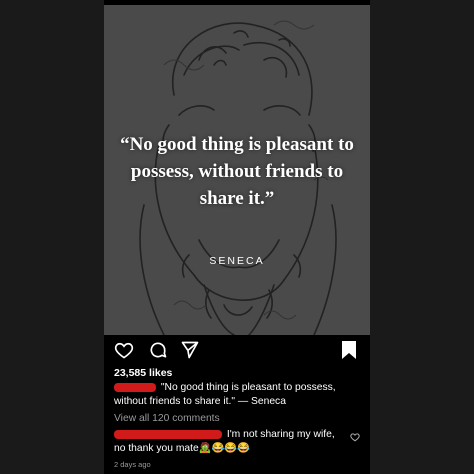 The image size is (474, 474). Describe the element at coordinates (349, 352) in the screenshot. I see `bookmark-filled-icon` at that location.